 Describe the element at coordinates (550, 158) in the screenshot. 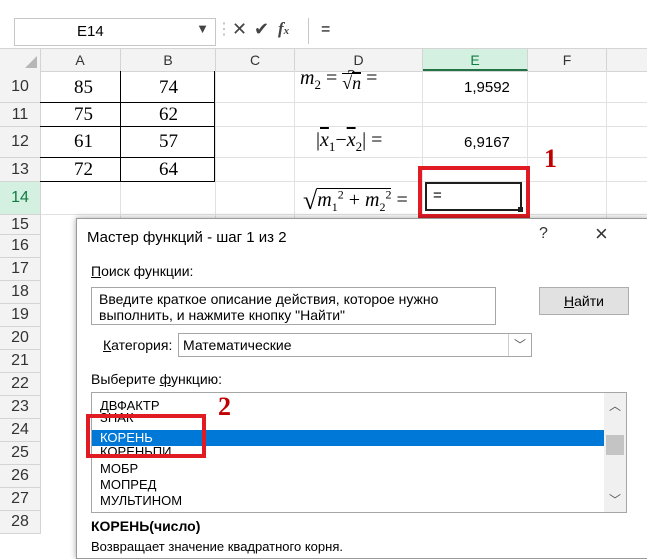

I see `annotation-number-1: 1` at that location.